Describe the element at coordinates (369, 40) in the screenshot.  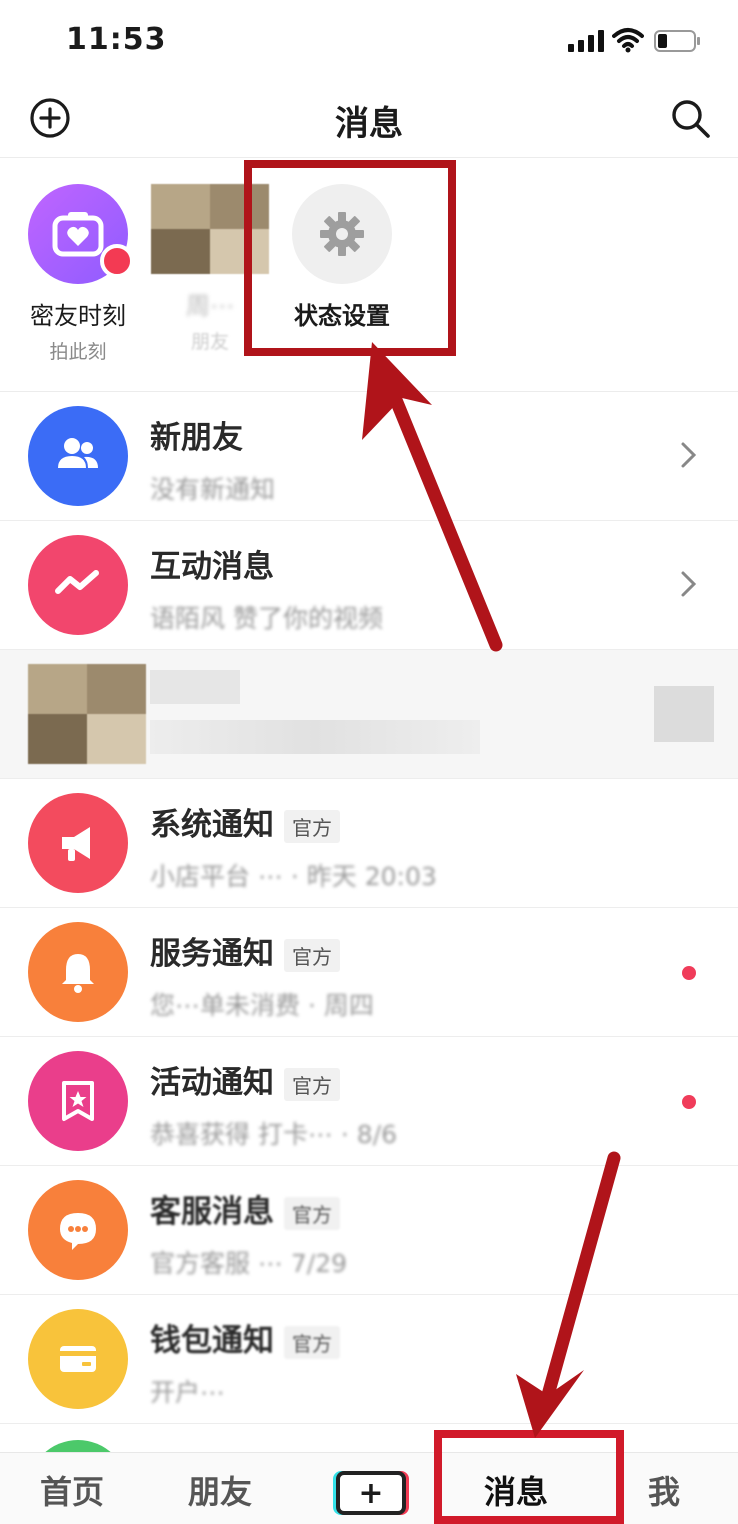
I see `status-bar: 11:53` at that location.